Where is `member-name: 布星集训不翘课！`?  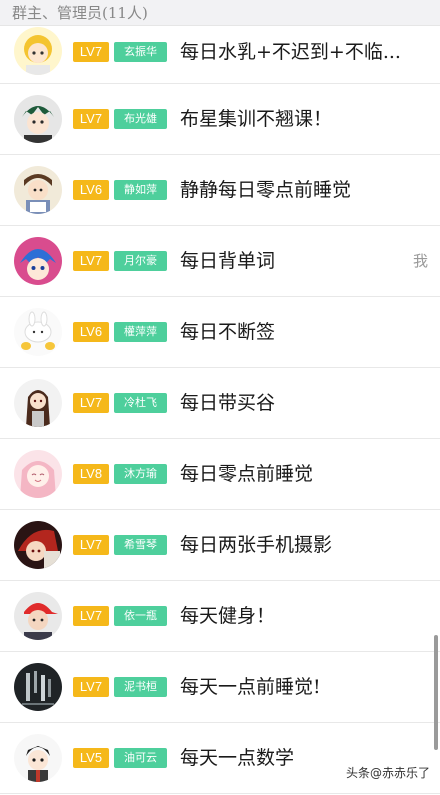 member-name: 布星集训不翘课！ is located at coordinates (256, 119).